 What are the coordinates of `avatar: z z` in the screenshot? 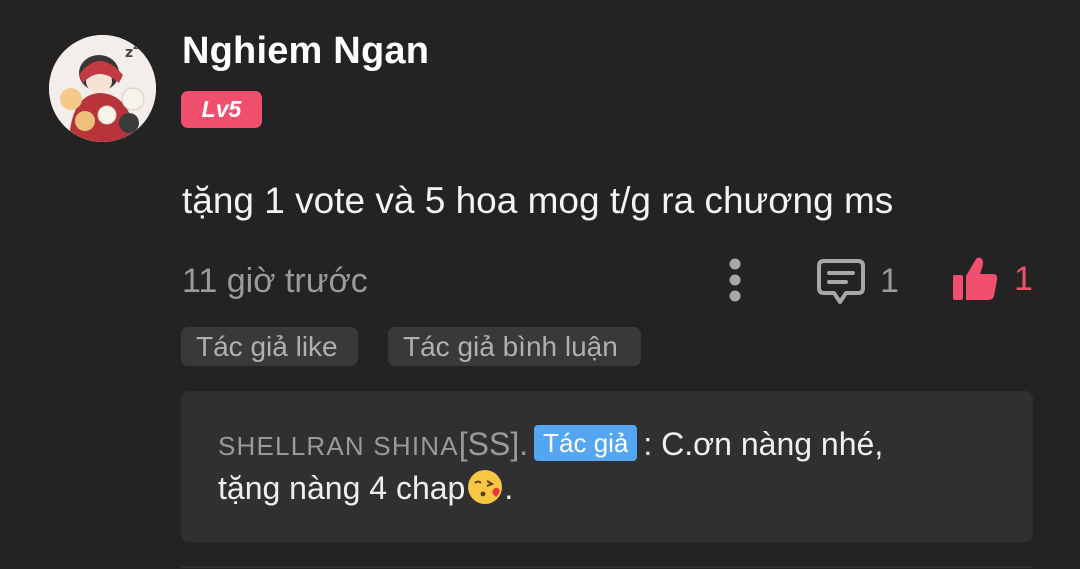 It's located at (102, 88).